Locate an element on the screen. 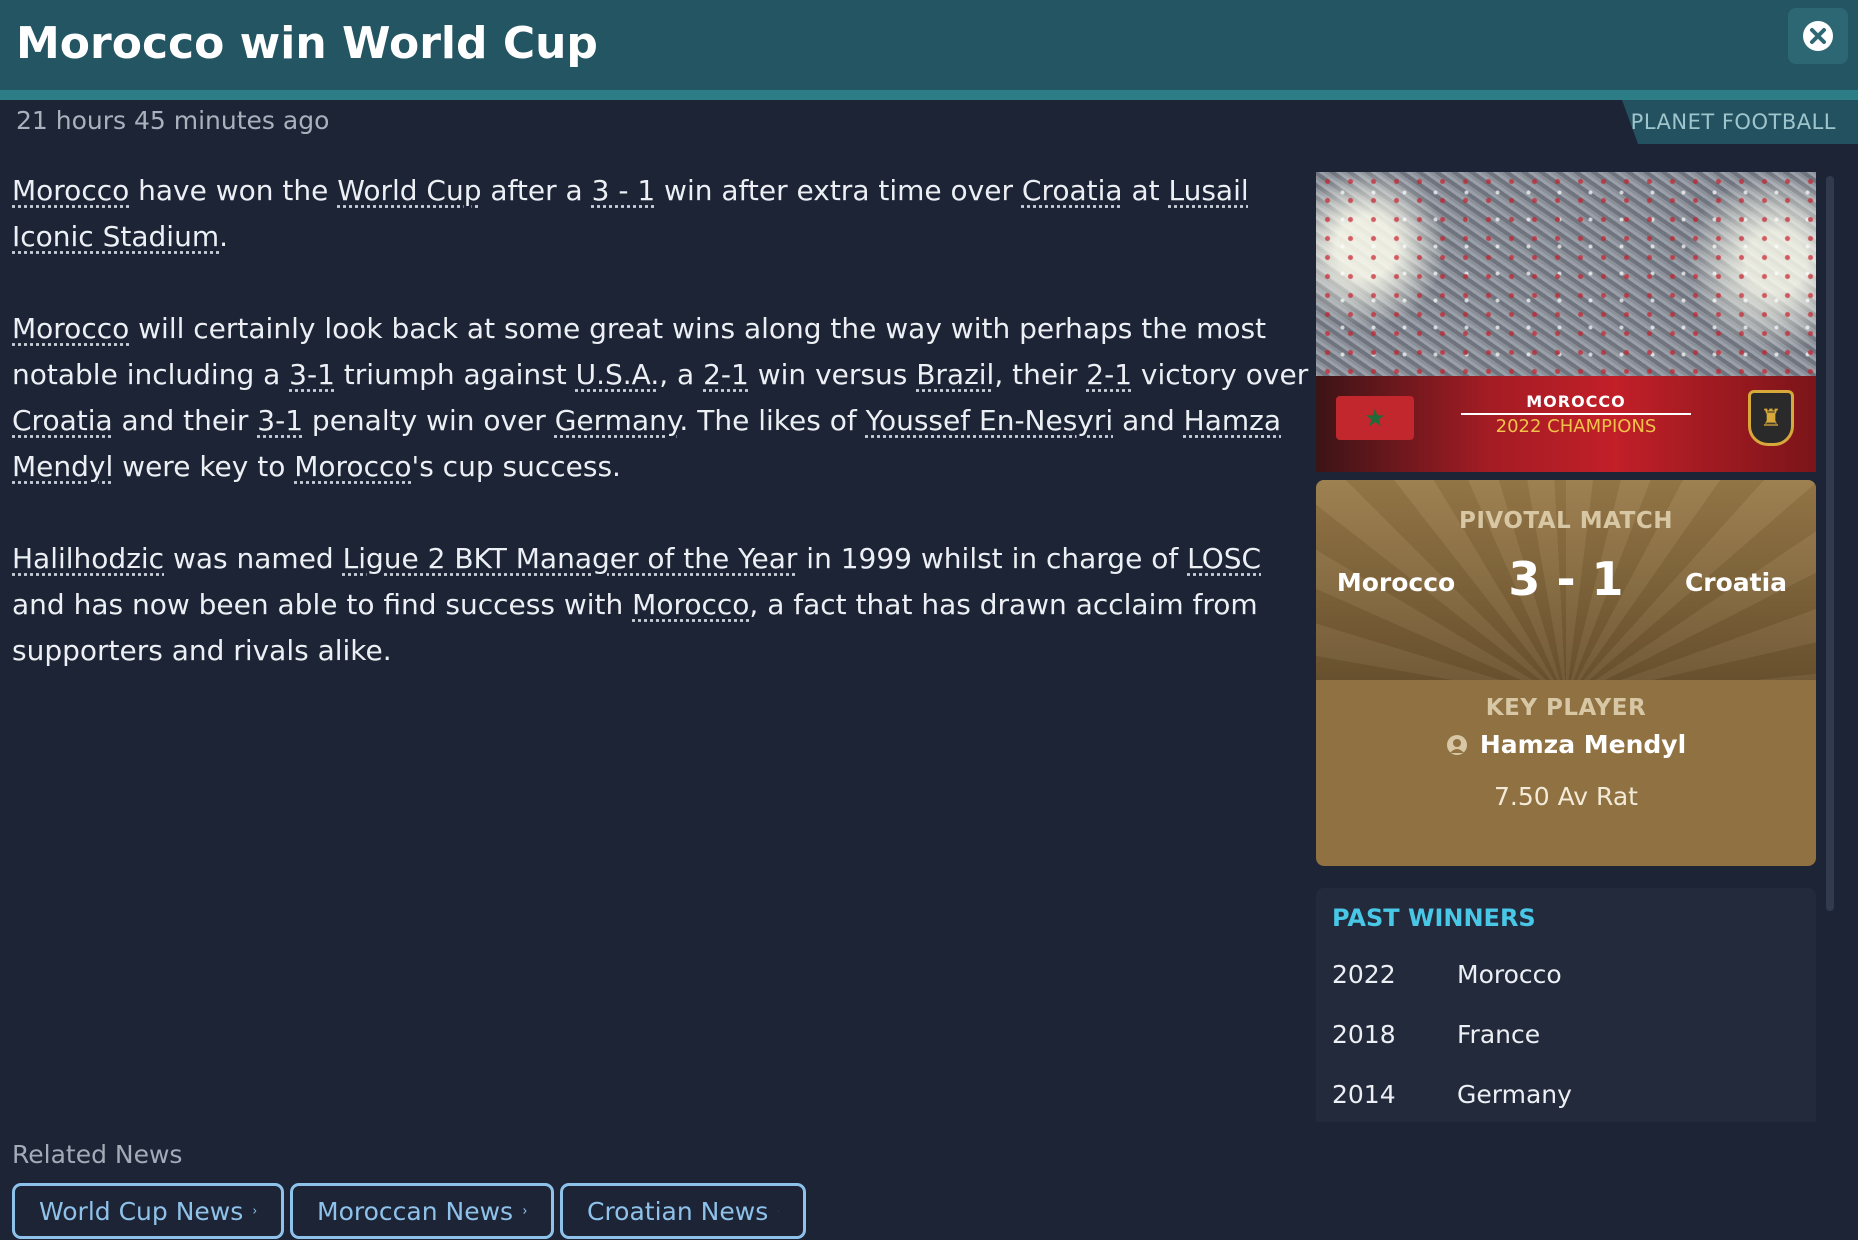  link-world-cup: World Cup is located at coordinates (409, 190).